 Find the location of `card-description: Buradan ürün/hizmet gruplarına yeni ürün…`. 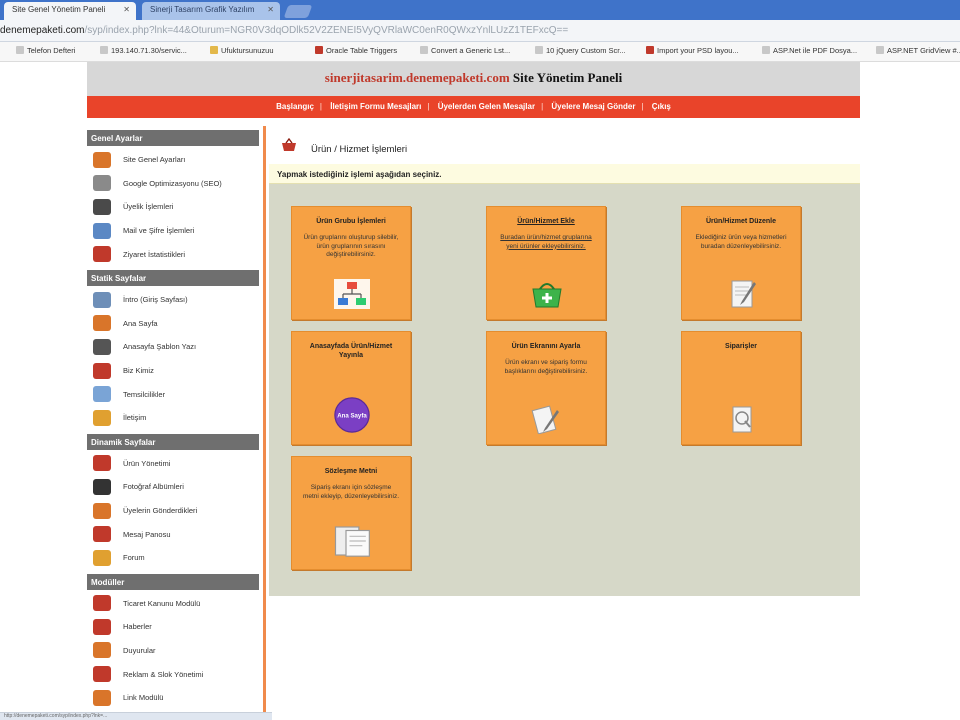

card-description: Buradan ürün/hizmet gruplarına yeni ürün… is located at coordinates (546, 242).